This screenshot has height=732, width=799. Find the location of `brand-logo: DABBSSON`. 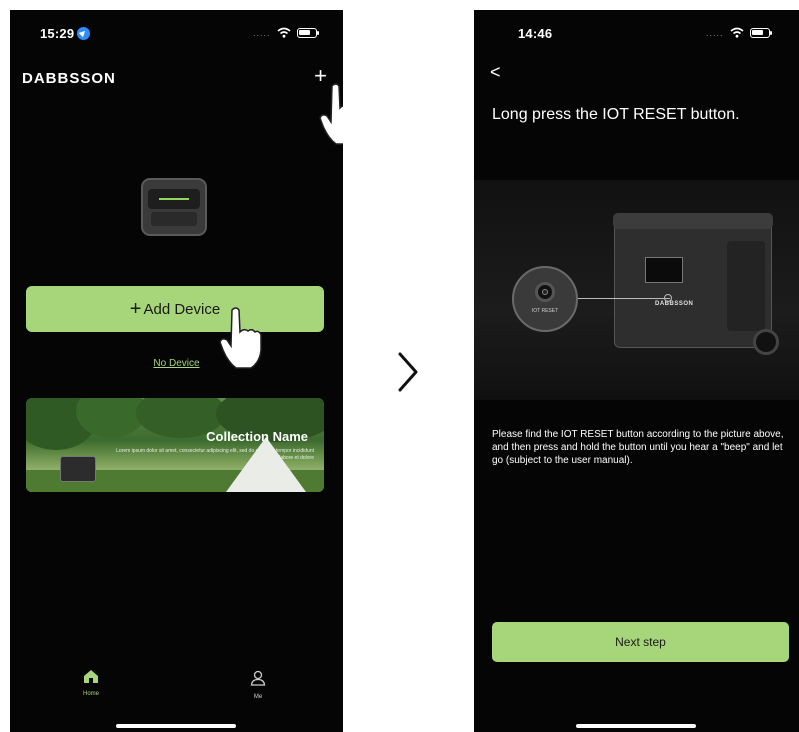

brand-logo: DABBSSON is located at coordinates (69, 78).